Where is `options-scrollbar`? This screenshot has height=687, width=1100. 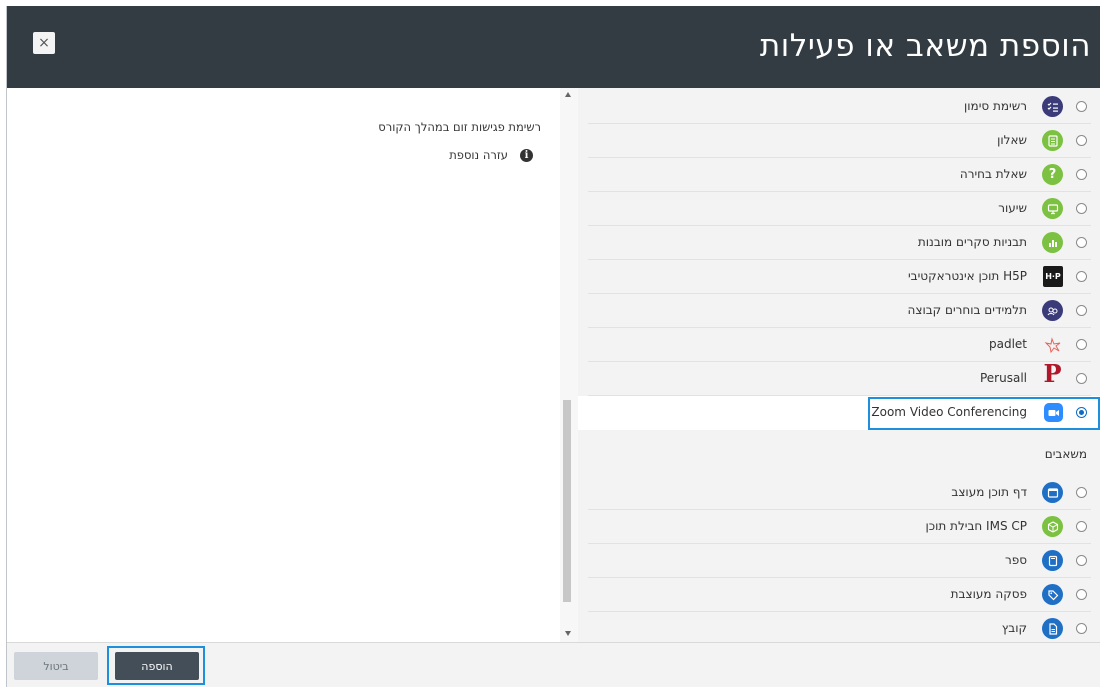 options-scrollbar is located at coordinates (569, 365).